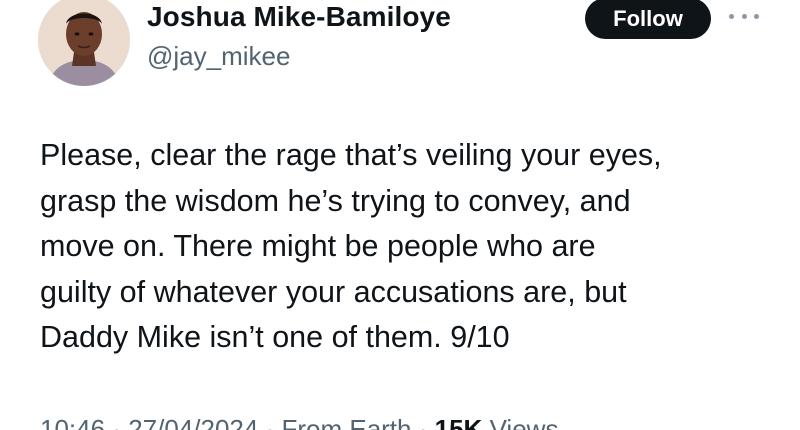 The width and height of the screenshot is (800, 430). I want to click on author-handle: @jay_mikee, so click(218, 56).